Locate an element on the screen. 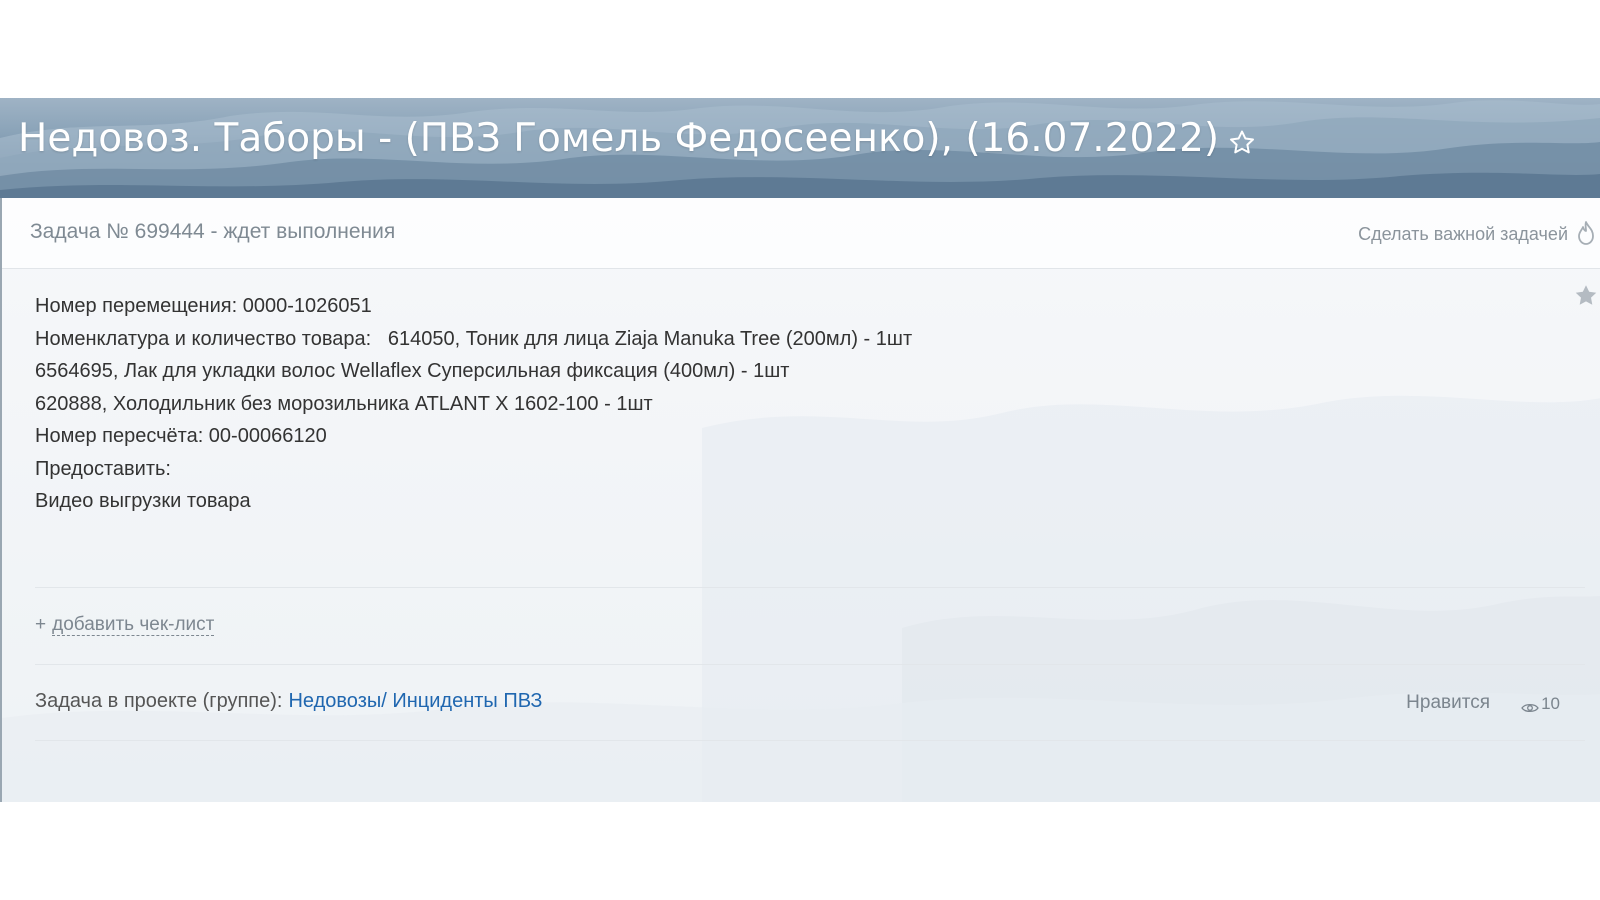  project-link: Недовозы/ Инциденты ПВЗ is located at coordinates (415, 701).